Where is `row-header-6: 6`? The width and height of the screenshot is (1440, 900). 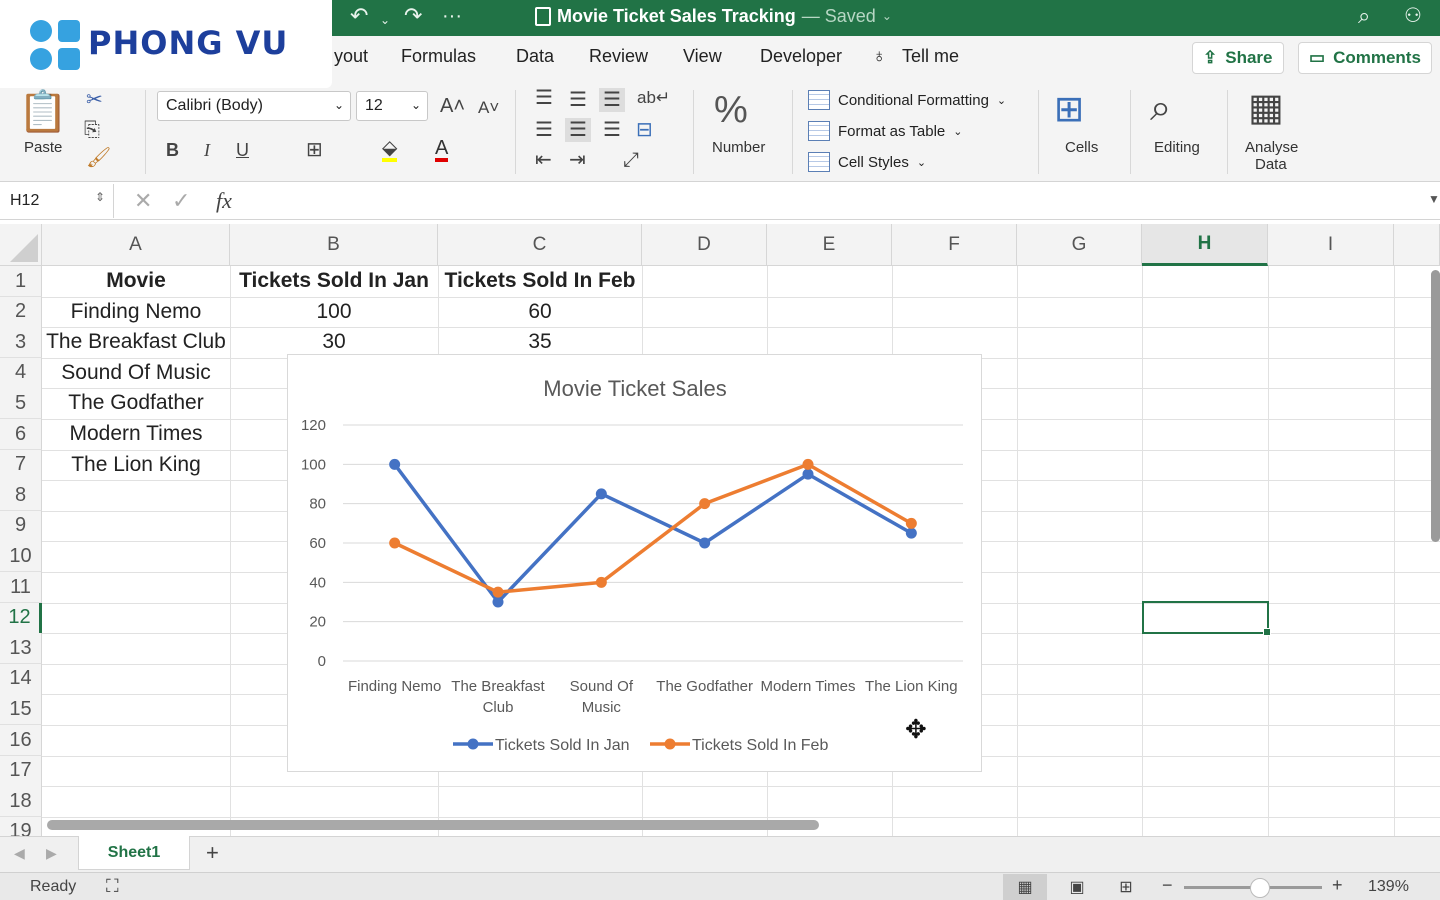 row-header-6: 6 is located at coordinates (21, 434).